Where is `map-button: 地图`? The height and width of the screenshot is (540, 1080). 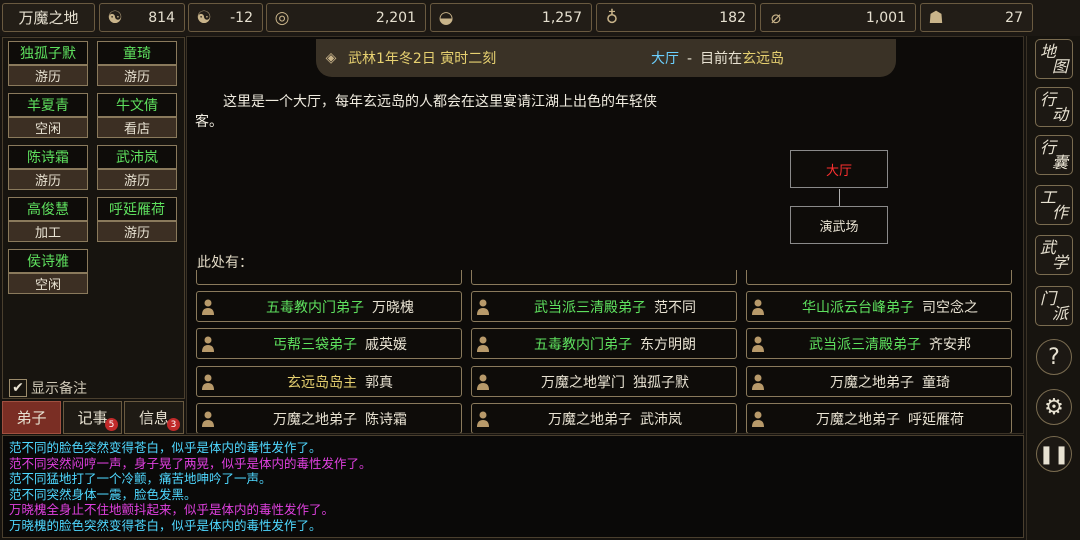
map-button: 地图 is located at coordinates (1054, 59).